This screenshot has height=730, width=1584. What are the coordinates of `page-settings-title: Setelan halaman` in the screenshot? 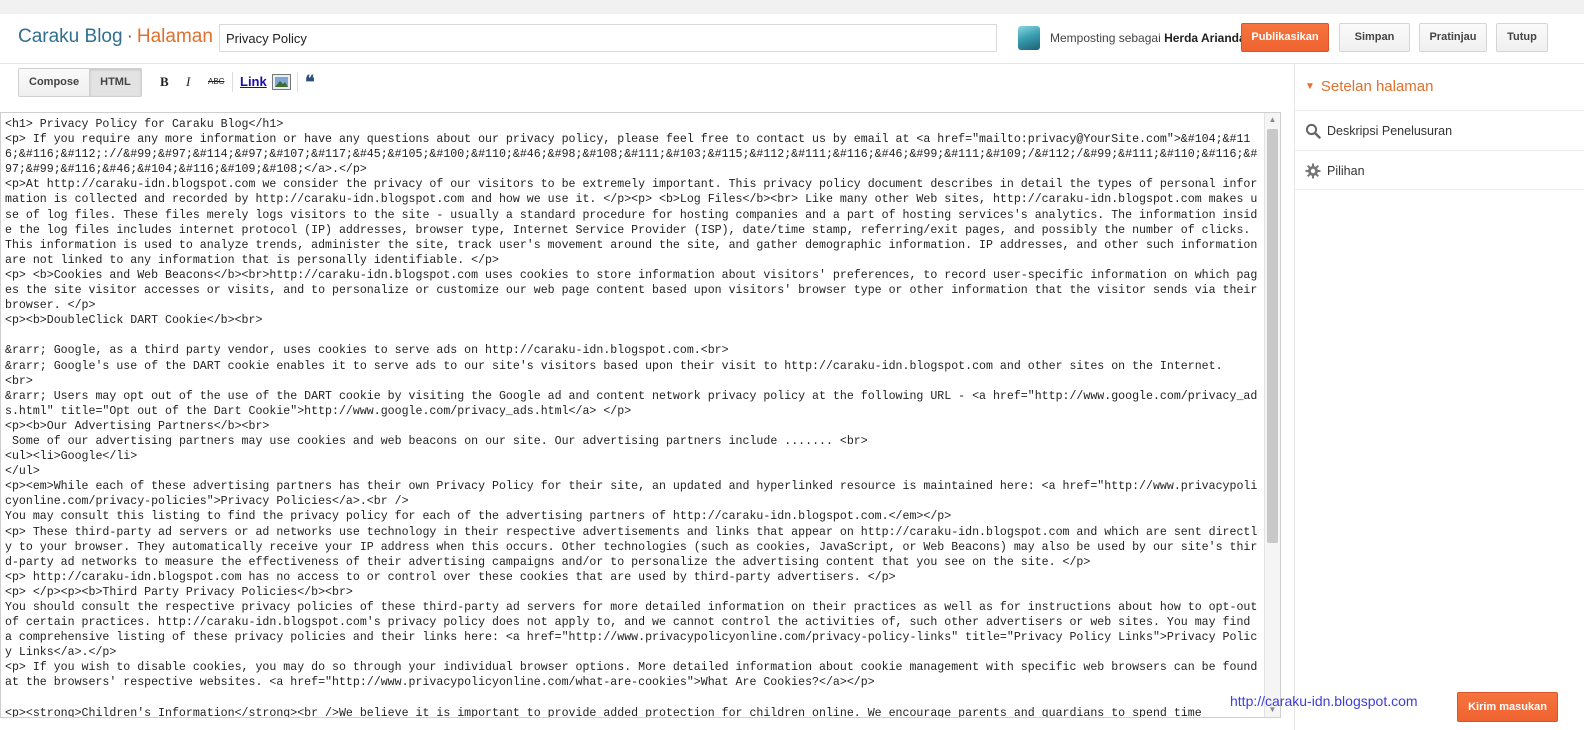 It's located at (1377, 86).